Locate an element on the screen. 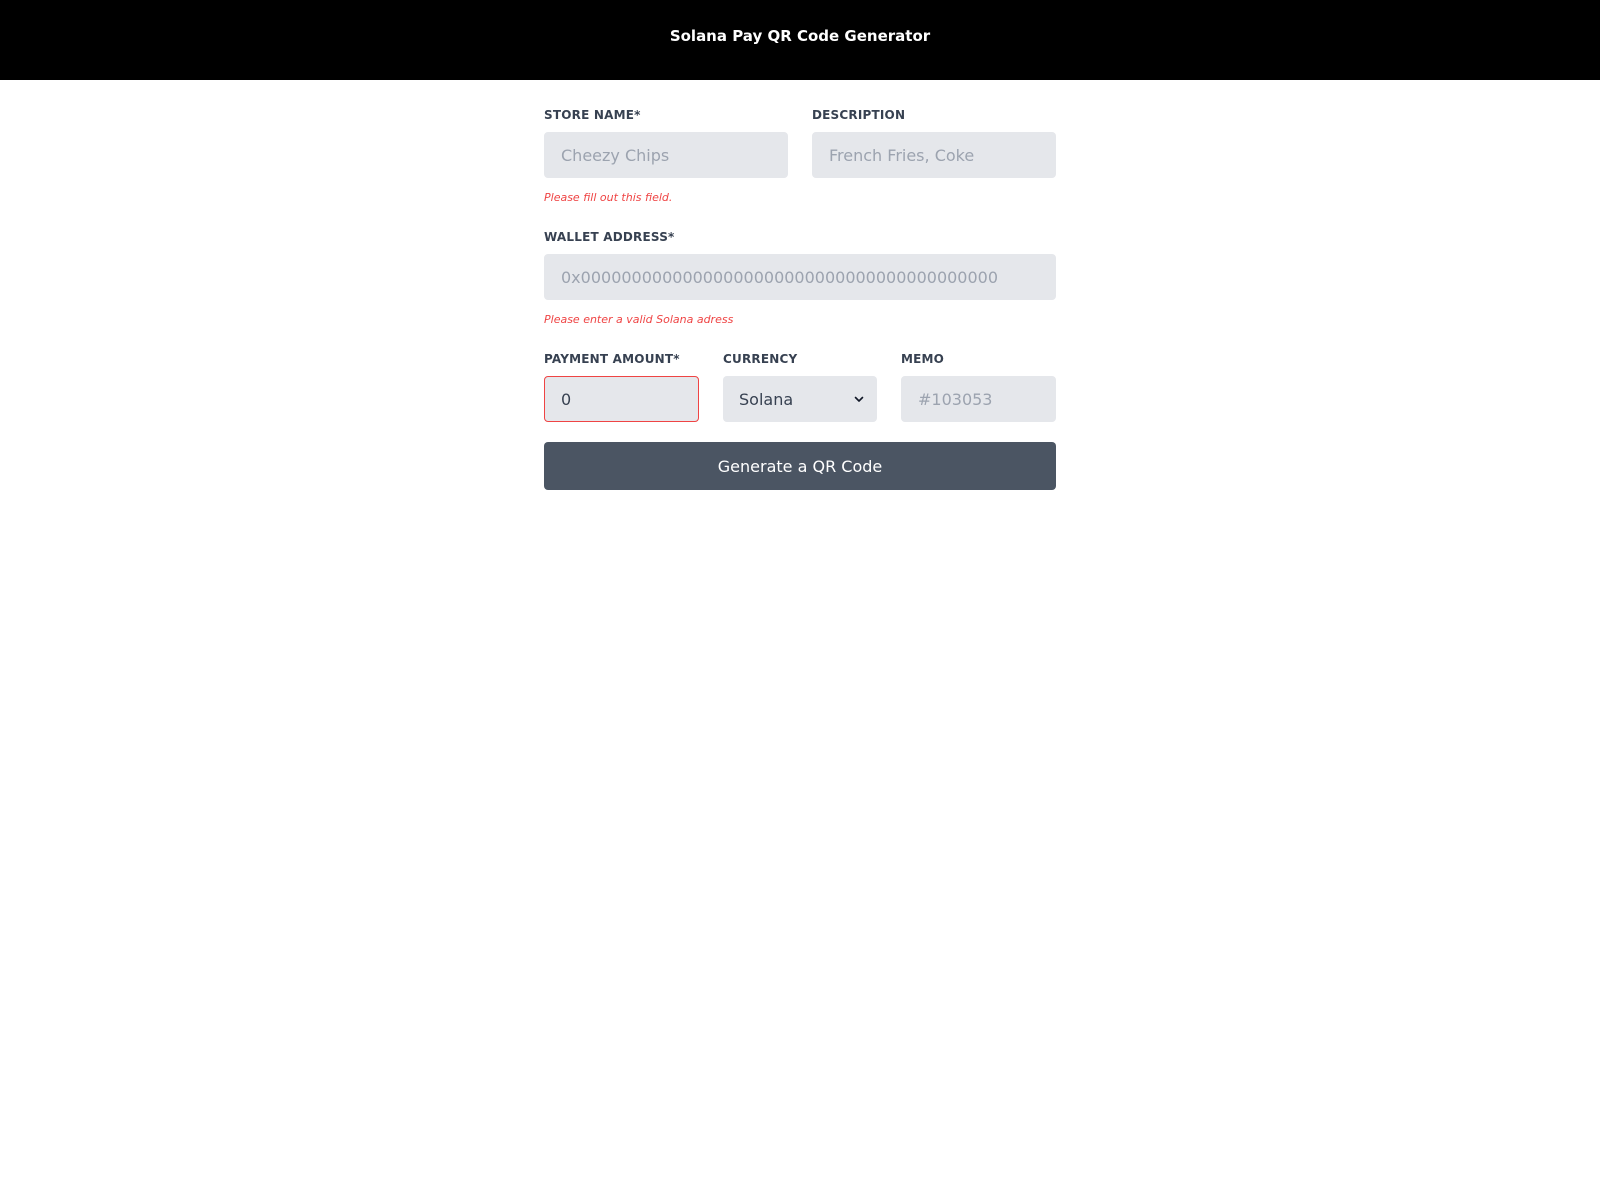  currency-select: Solana is located at coordinates (800, 399).